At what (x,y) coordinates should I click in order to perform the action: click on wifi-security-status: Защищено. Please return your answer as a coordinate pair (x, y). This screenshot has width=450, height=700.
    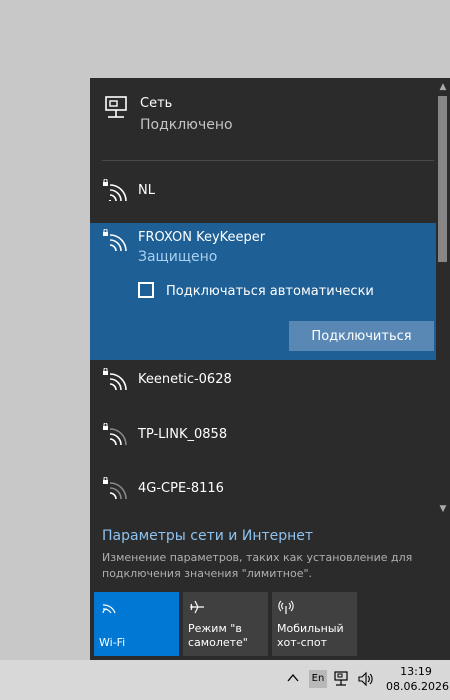
    Looking at the image, I should click on (178, 257).